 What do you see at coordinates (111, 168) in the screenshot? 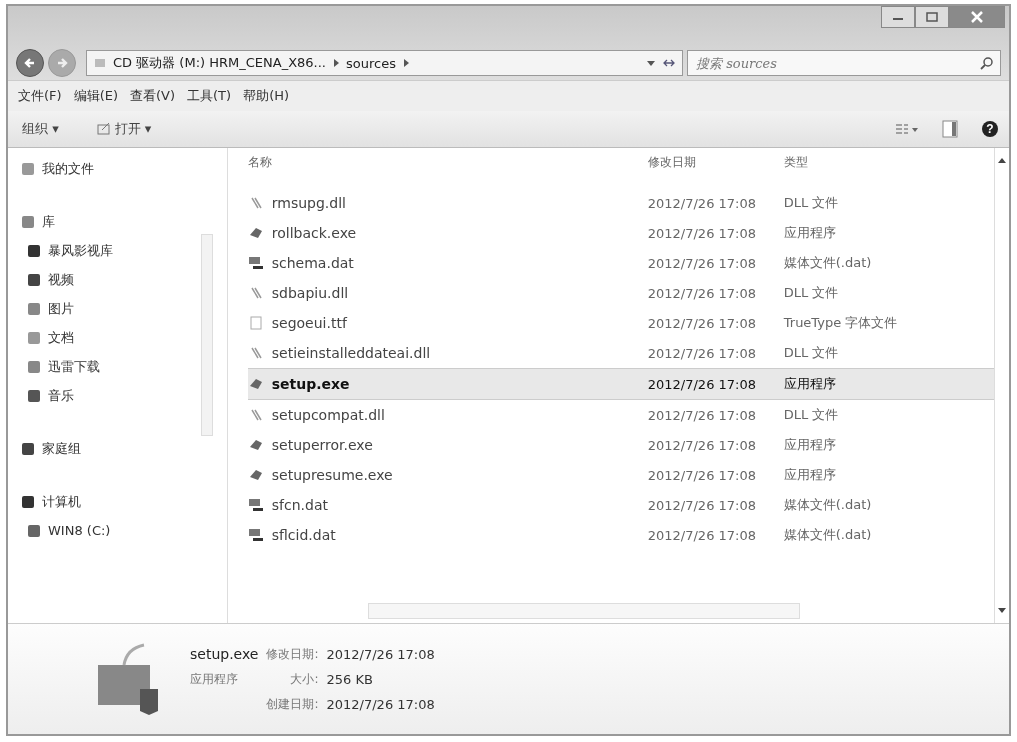
I see `sidebar-item: 我的文件` at bounding box center [111, 168].